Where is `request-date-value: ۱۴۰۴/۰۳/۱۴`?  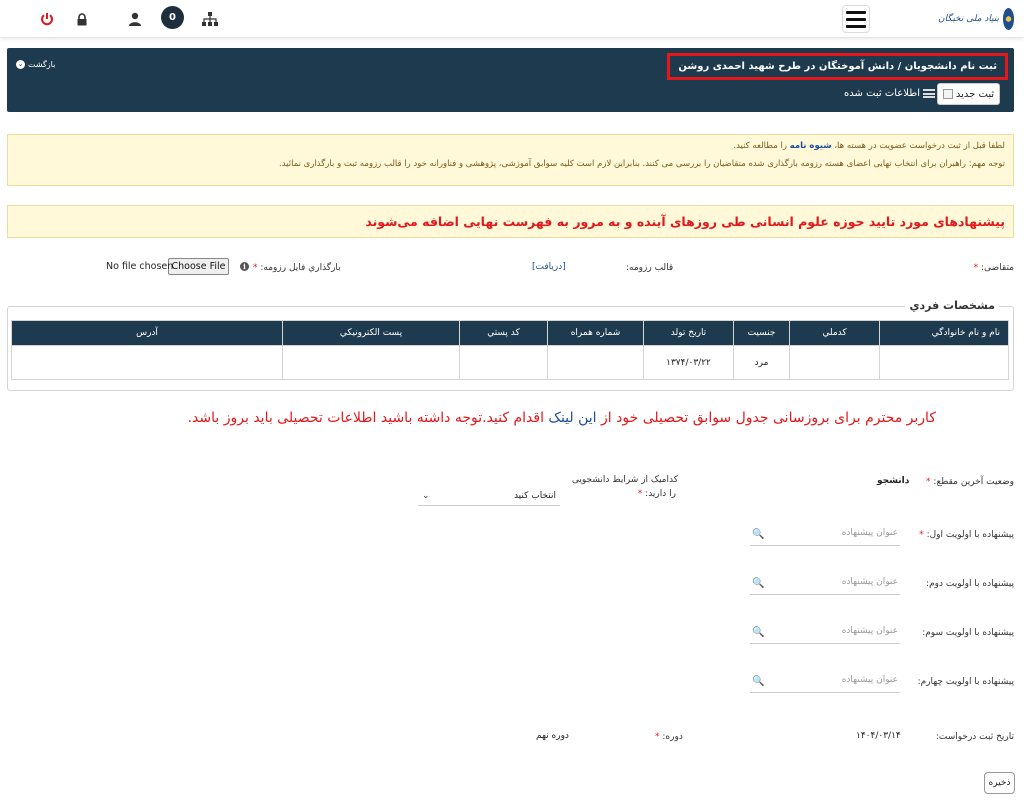 request-date-value: ۱۴۰۴/۰۳/۱۴ is located at coordinates (878, 736).